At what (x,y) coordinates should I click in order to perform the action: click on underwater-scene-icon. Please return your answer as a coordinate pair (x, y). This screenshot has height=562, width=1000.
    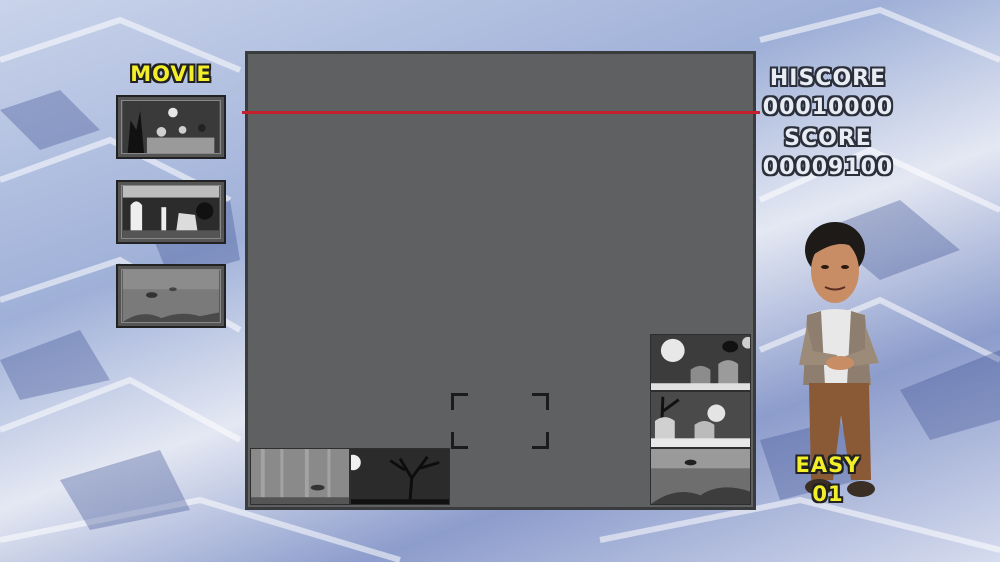
    Looking at the image, I should click on (171, 296).